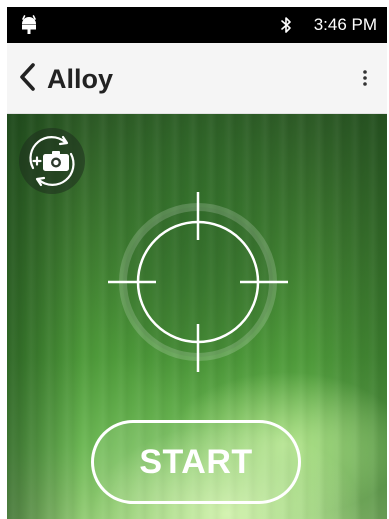 This screenshot has height=519, width=389. I want to click on app-bar: Alloy, so click(197, 78).